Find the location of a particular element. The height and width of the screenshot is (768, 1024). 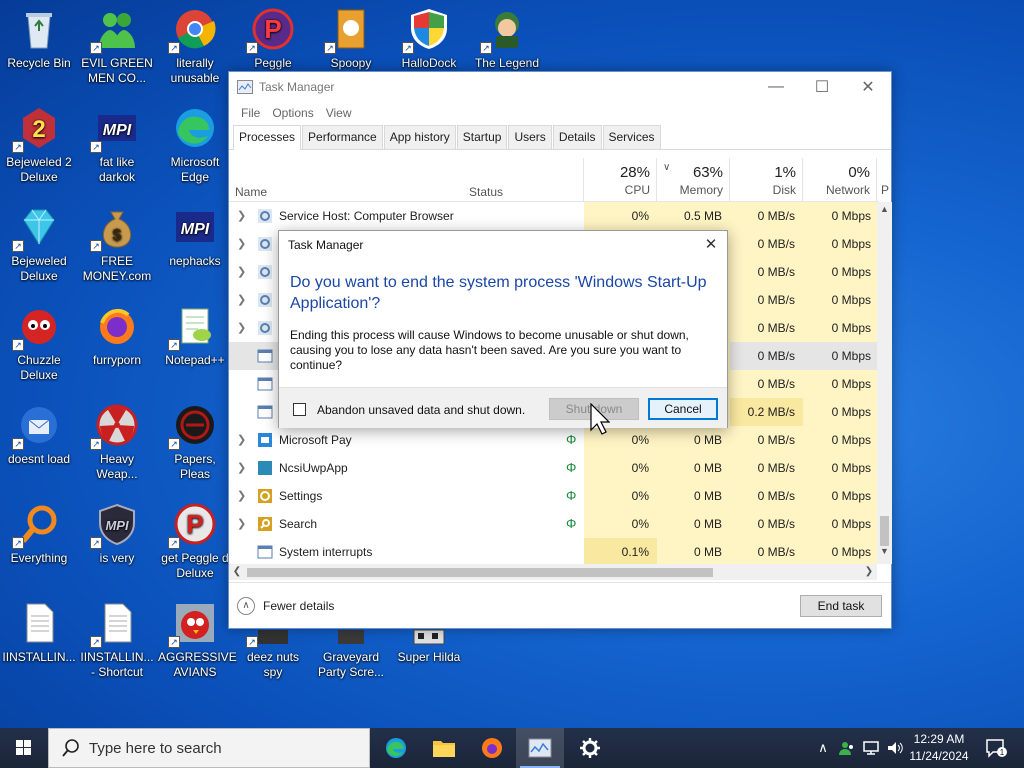

angry-bird-icon: ↗ is located at coordinates (193, 624).